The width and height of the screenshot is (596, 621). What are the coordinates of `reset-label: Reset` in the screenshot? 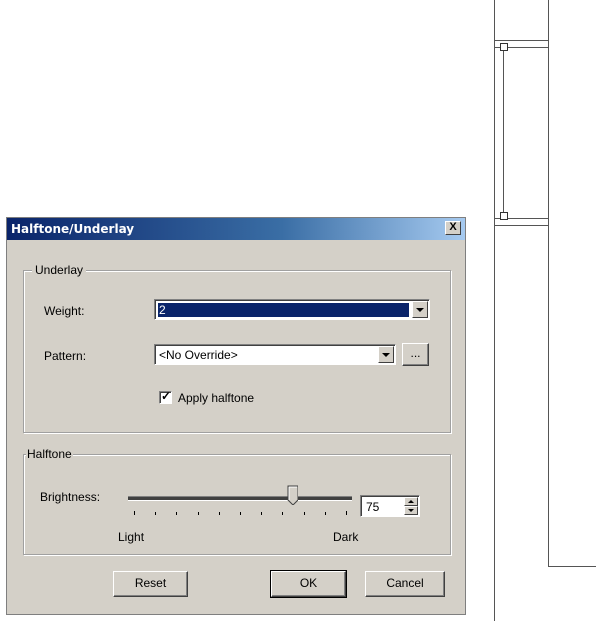 It's located at (150, 583).